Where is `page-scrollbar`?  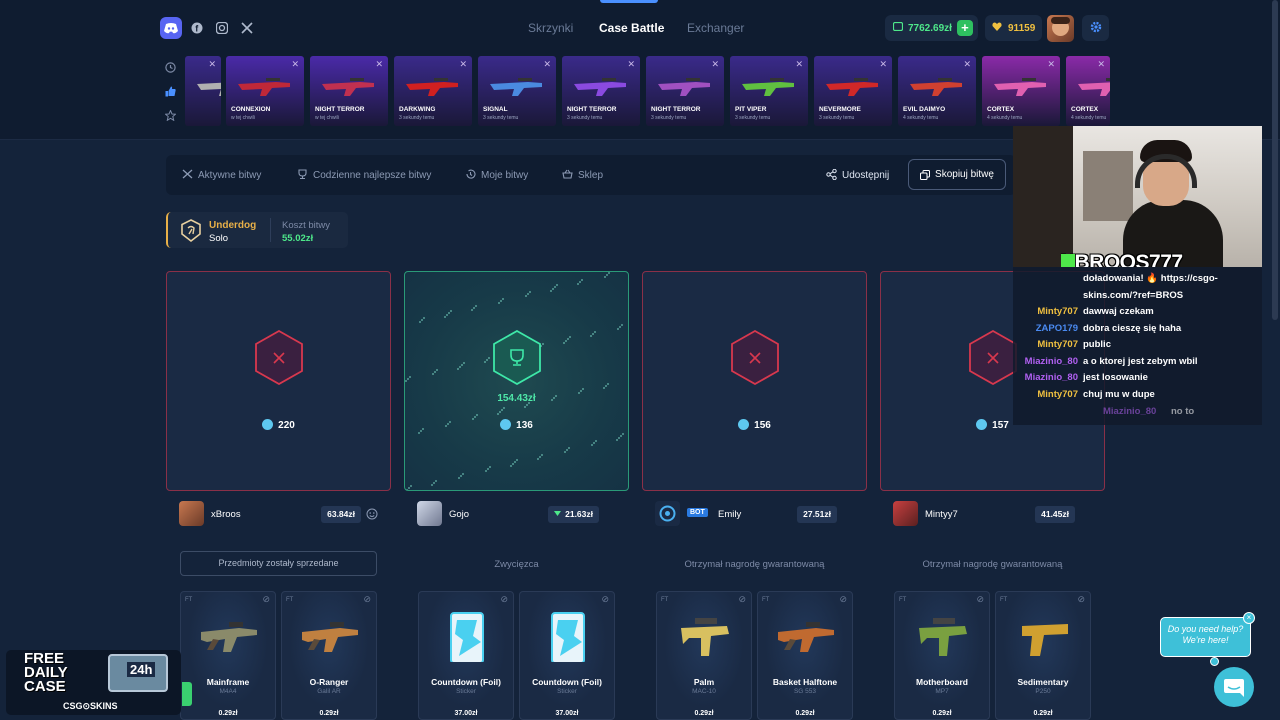
page-scrollbar is located at coordinates (1275, 160).